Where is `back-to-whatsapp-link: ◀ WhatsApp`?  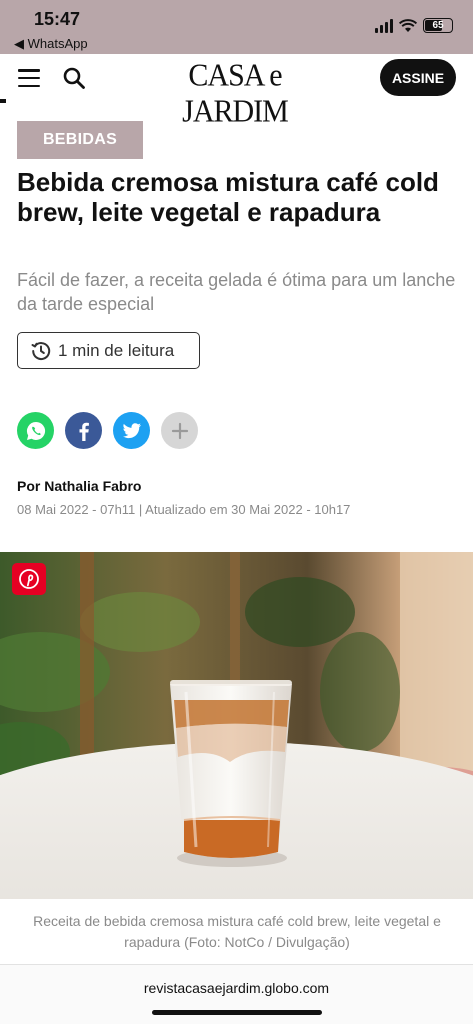
back-to-whatsapp-link: ◀ WhatsApp is located at coordinates (51, 44).